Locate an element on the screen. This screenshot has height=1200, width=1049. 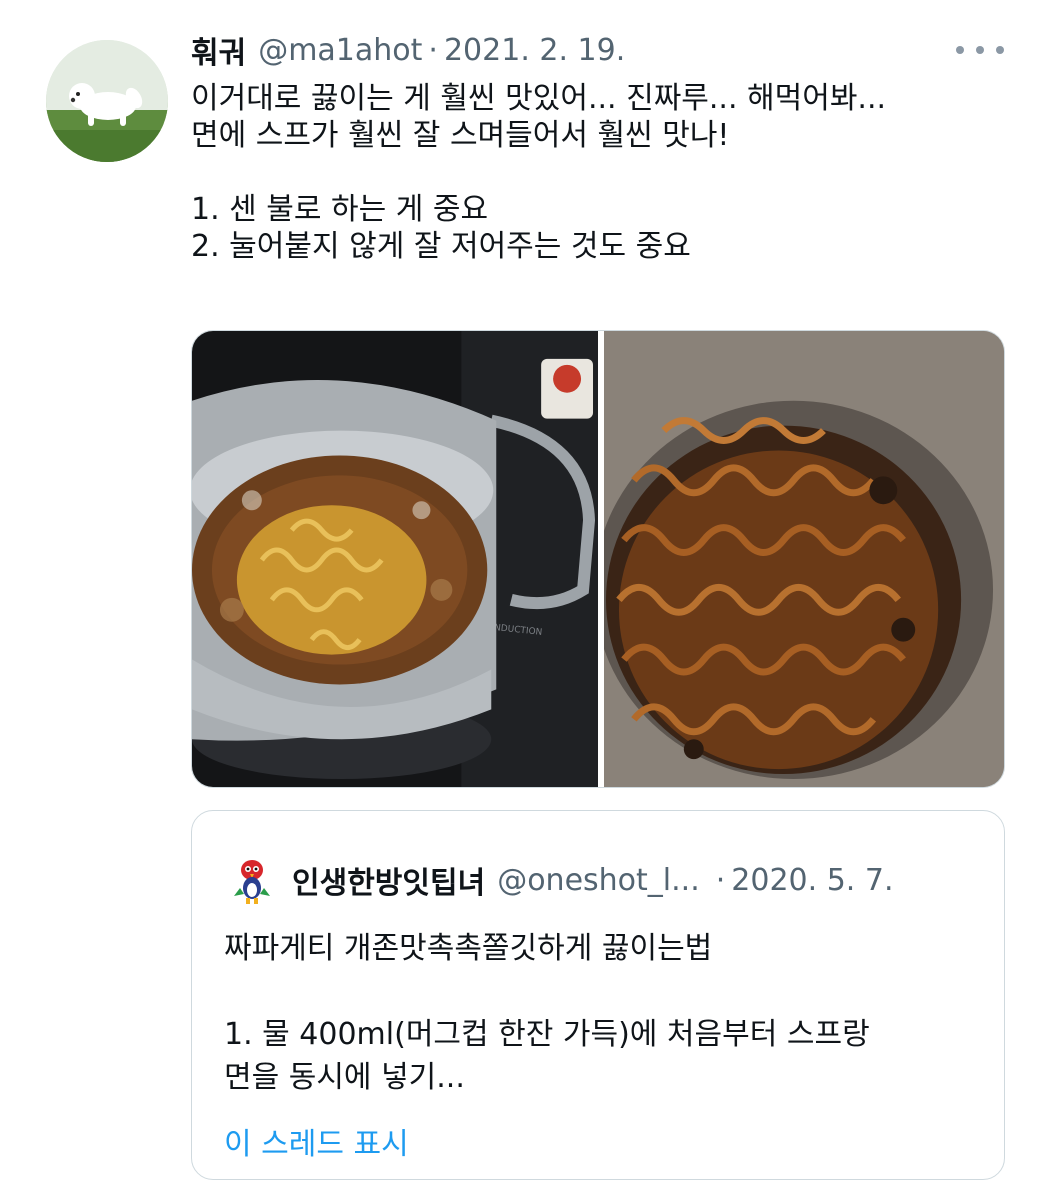
tweet-text-line: 면에 스프가 훨씬 잘 스며들어서 훨씬 맛나! is located at coordinates (460, 135).